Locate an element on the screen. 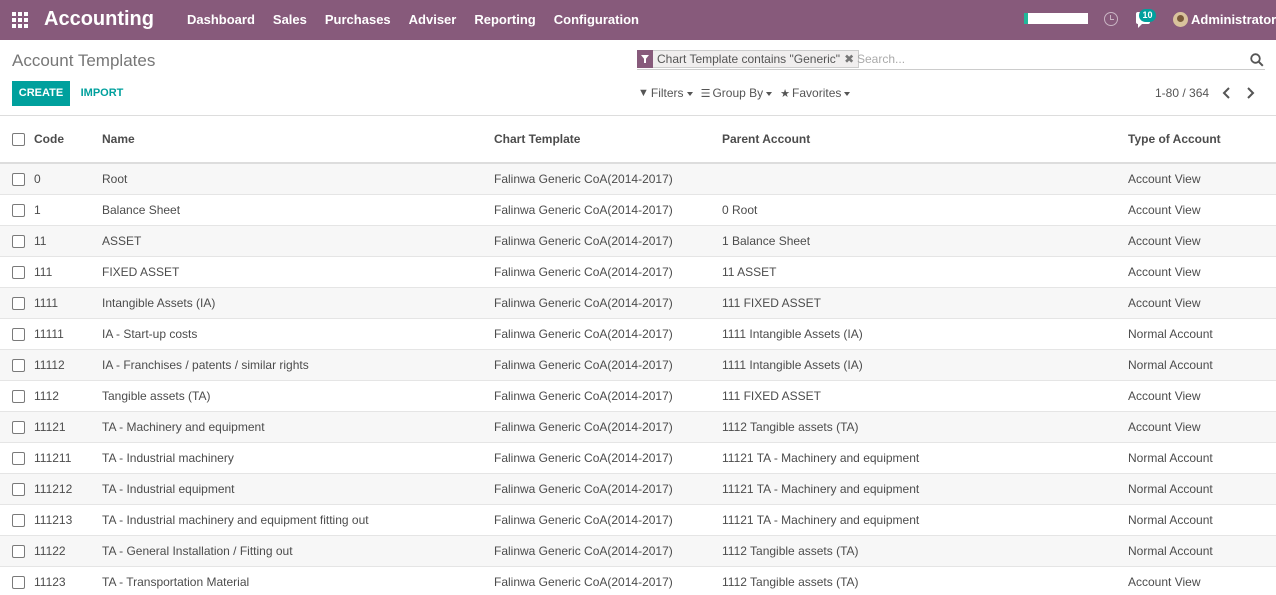 Image resolution: width=1276 pixels, height=595 pixels. menu-item-sales: Sales is located at coordinates (290, 20).